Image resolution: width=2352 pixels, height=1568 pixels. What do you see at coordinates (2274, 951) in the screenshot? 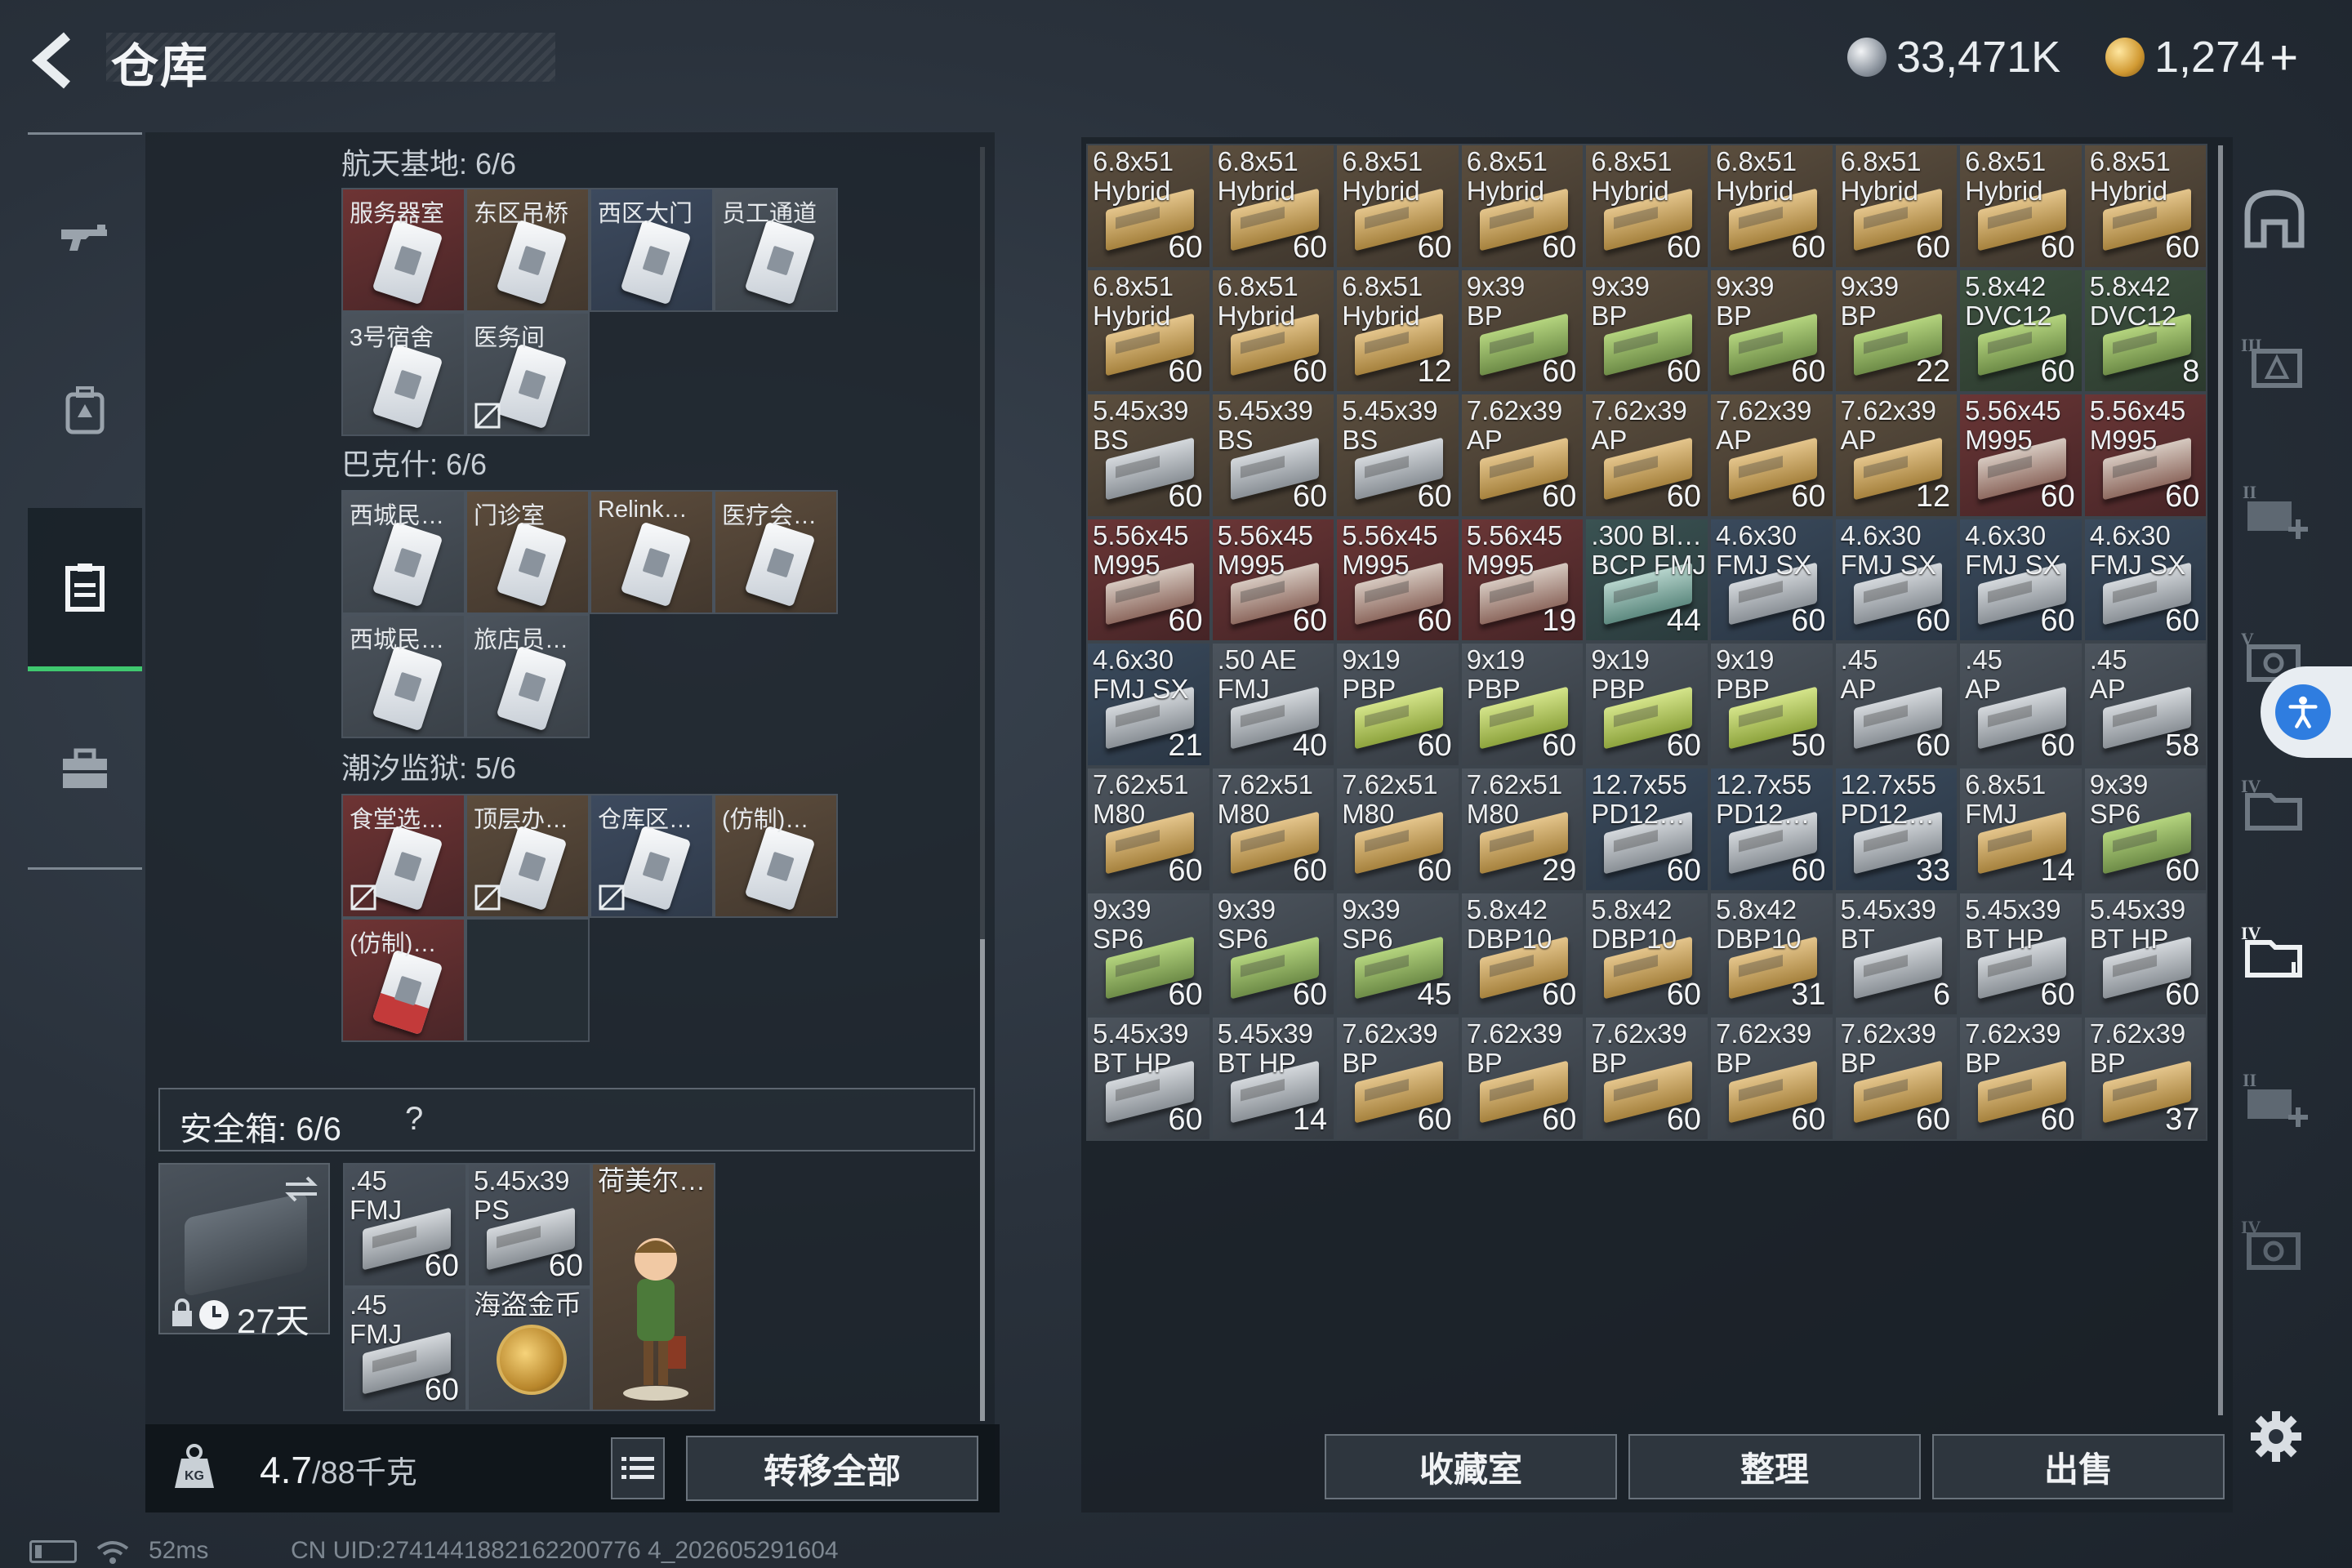
I see `stash-tab-iv-active: IV` at bounding box center [2274, 951].